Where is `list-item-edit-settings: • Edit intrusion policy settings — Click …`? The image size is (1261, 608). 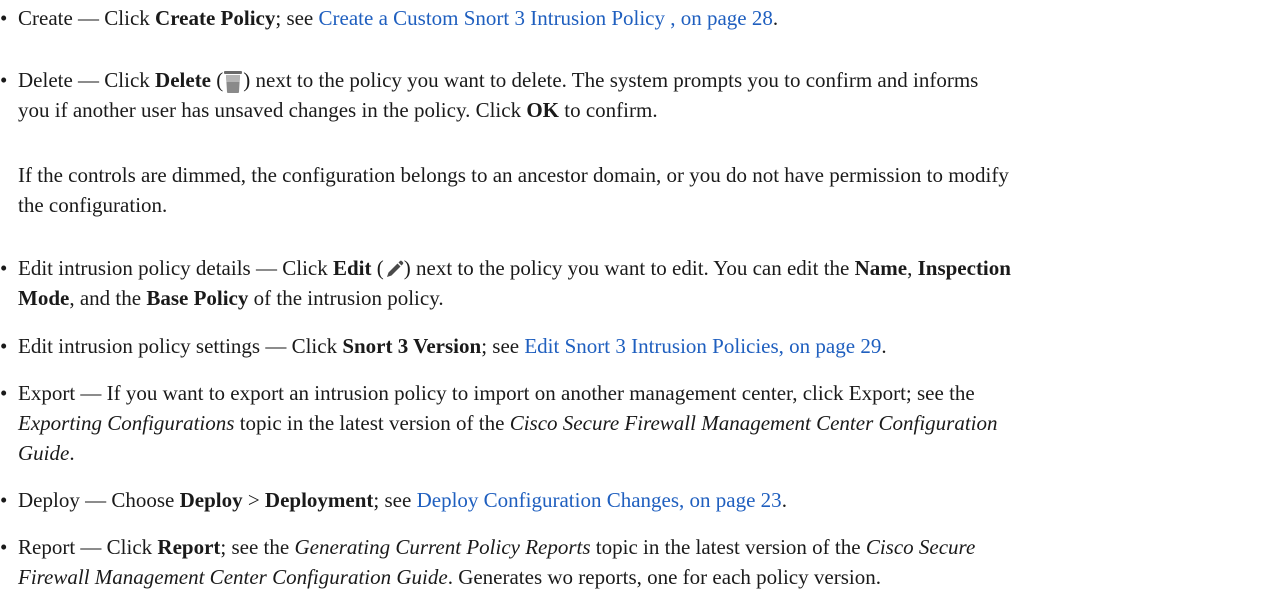
list-item-edit-settings: • Edit intrusion policy settings — Click … is located at coordinates (620, 346).